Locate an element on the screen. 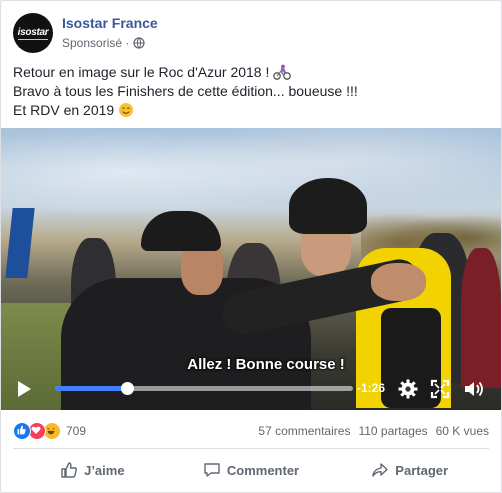 The height and width of the screenshot is (493, 502). settings-icon is located at coordinates (408, 389).